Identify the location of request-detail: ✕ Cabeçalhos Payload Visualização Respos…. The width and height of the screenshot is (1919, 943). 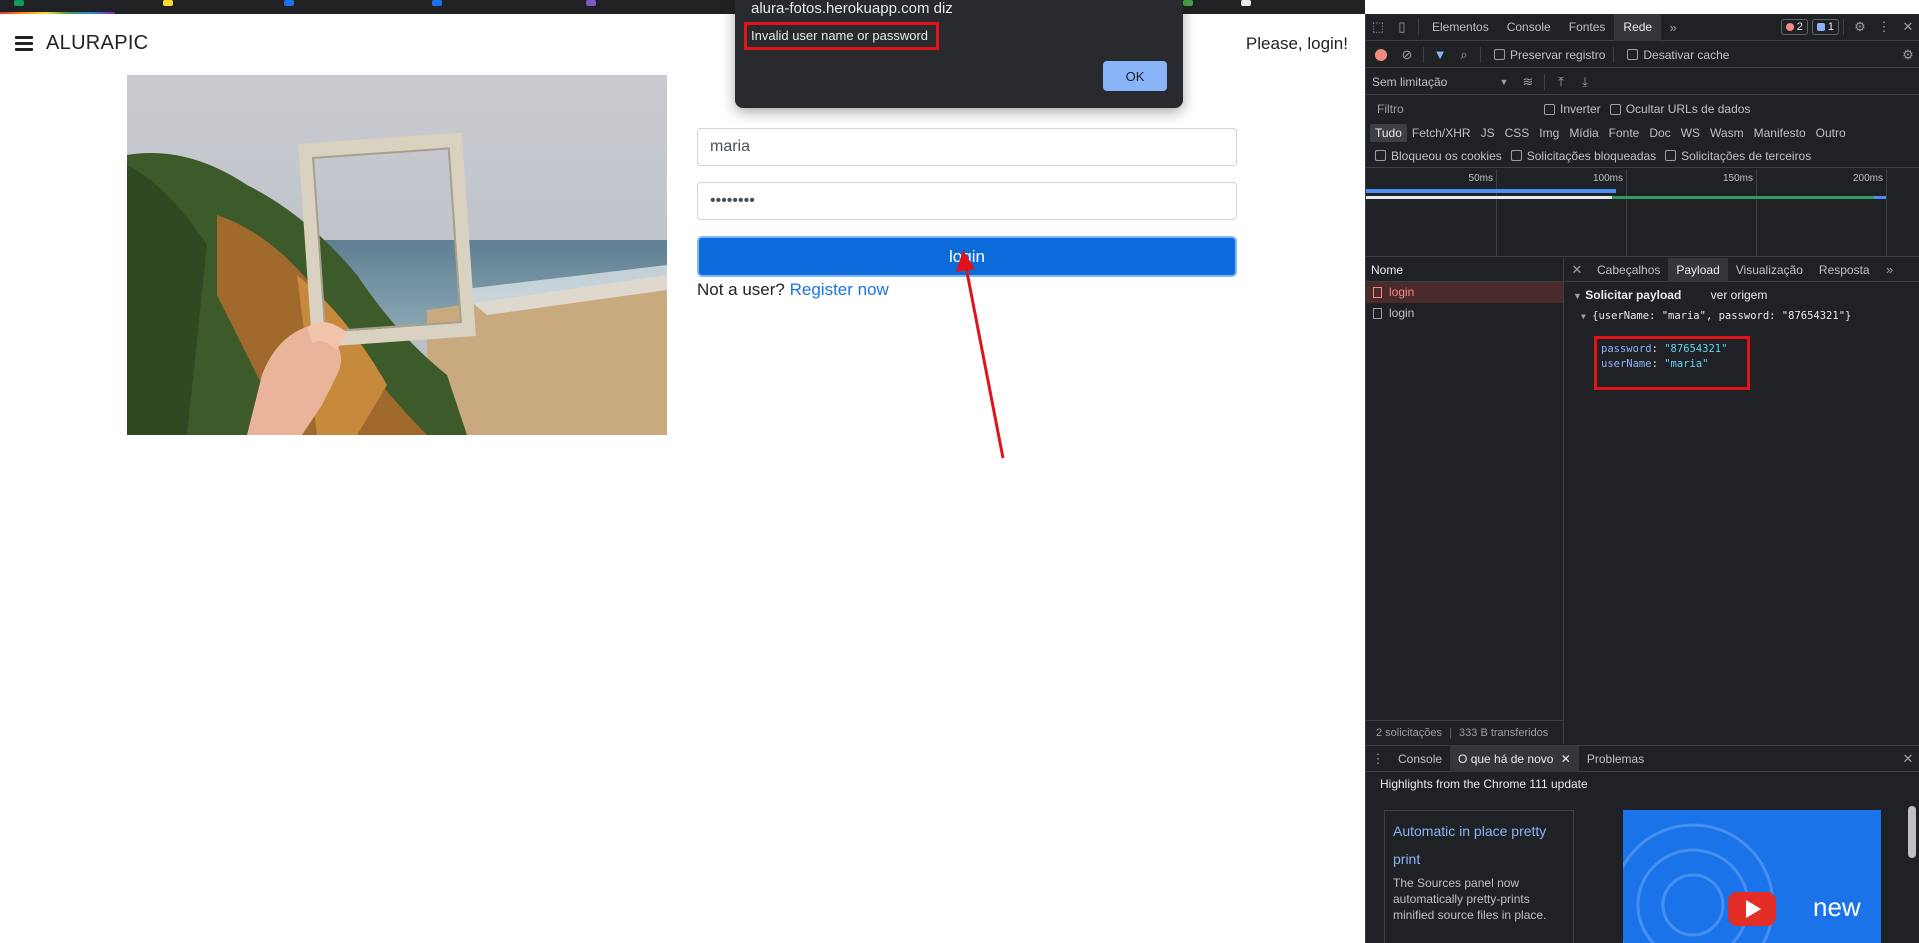
(1742, 500).